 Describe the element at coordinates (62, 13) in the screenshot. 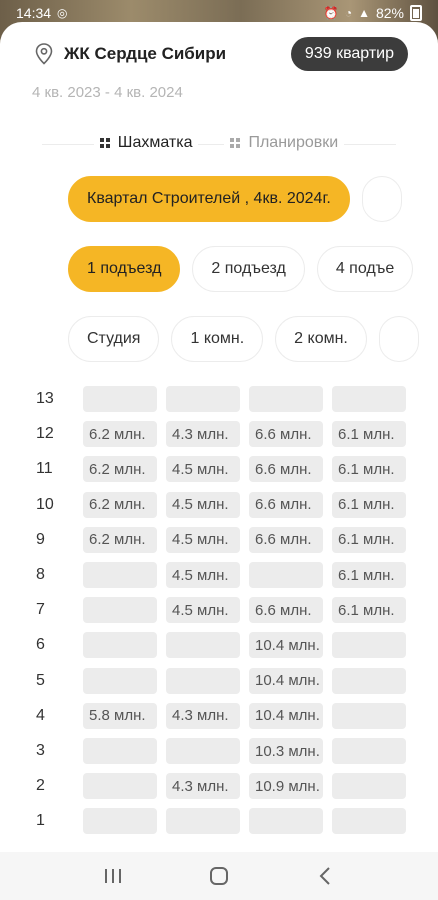

I see `notification-icon: ◎` at that location.